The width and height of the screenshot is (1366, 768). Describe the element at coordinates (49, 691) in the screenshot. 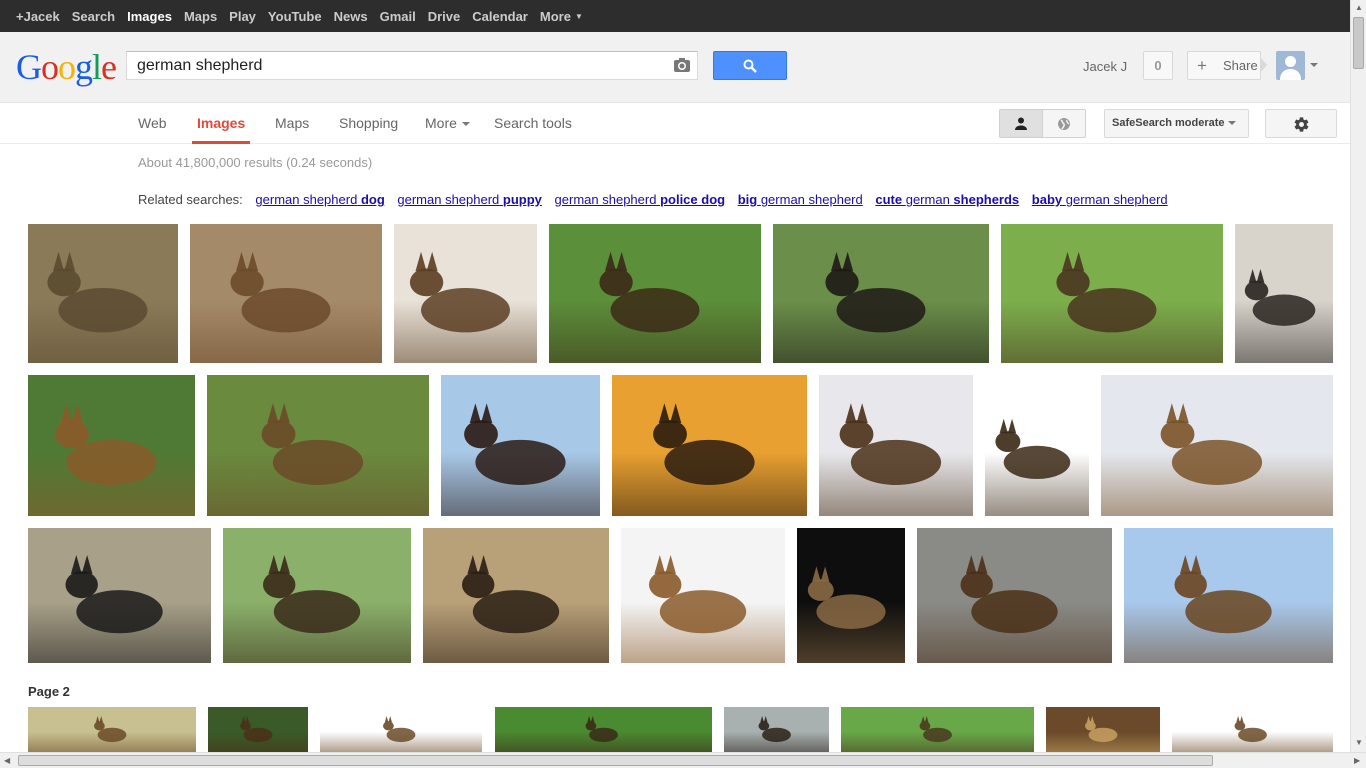

I see `page-2-label: Page 2` at that location.